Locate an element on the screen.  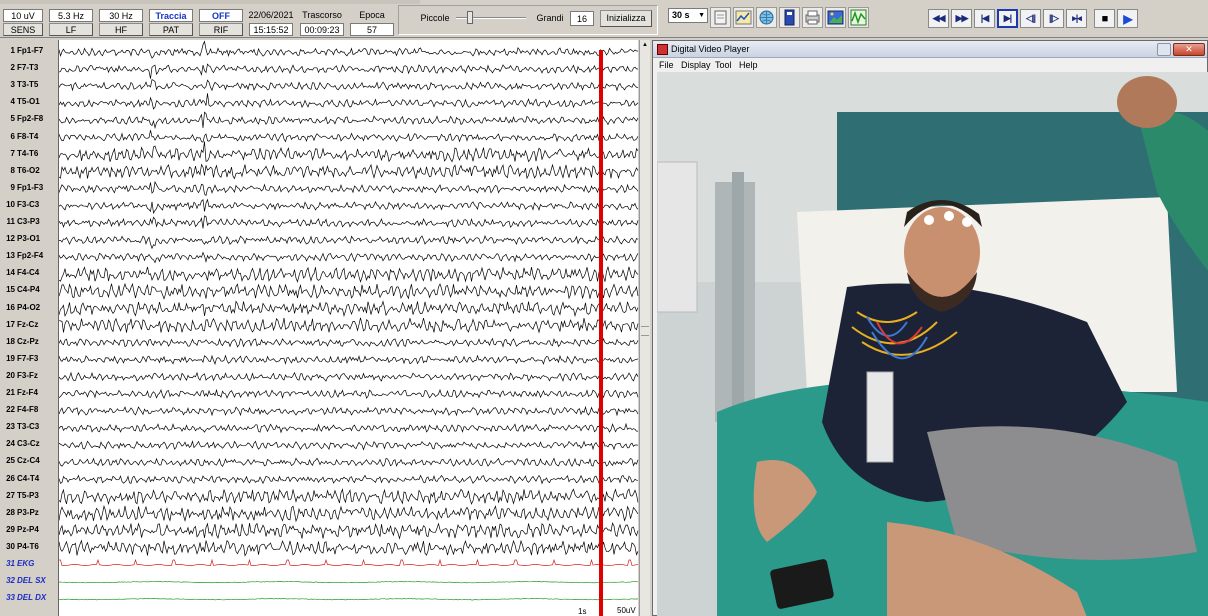
step-back-button: |◀ is located at coordinates (984, 18).